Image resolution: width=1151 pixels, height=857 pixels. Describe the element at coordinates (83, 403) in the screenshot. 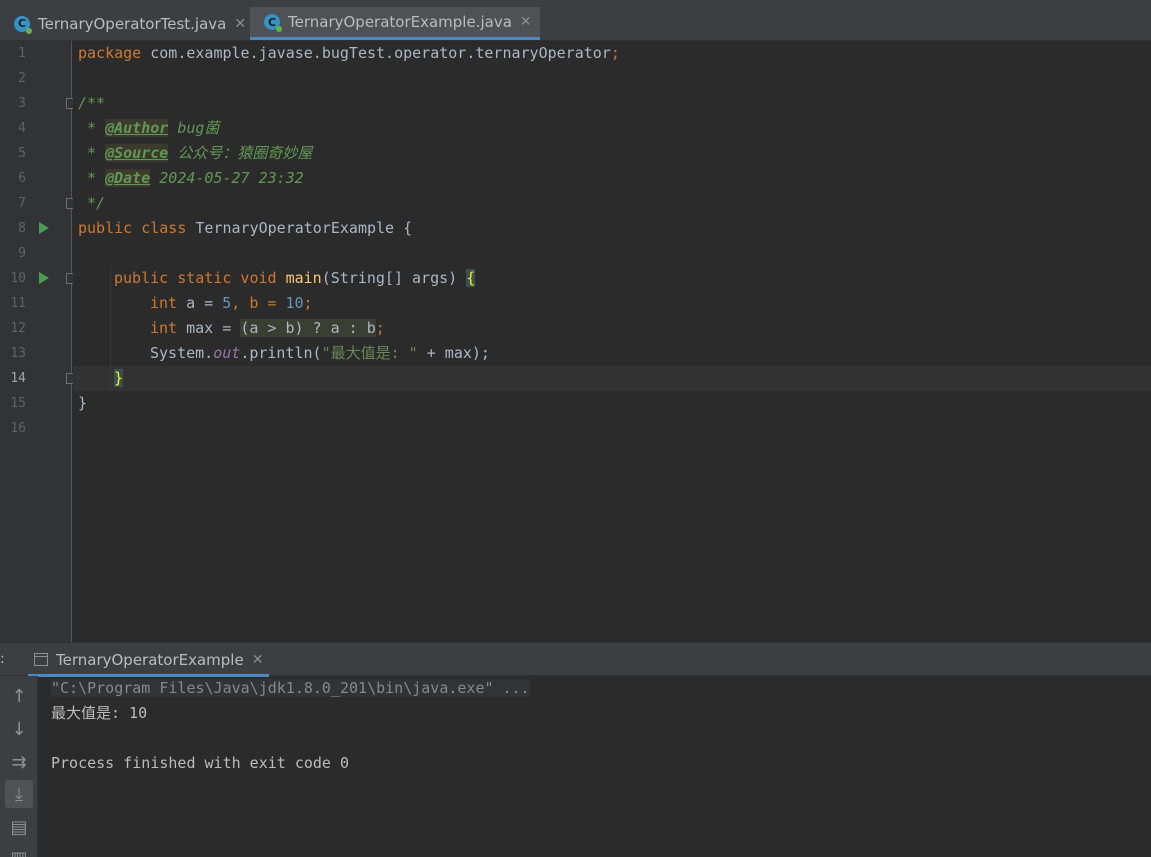

I see `code-line-15: }` at that location.